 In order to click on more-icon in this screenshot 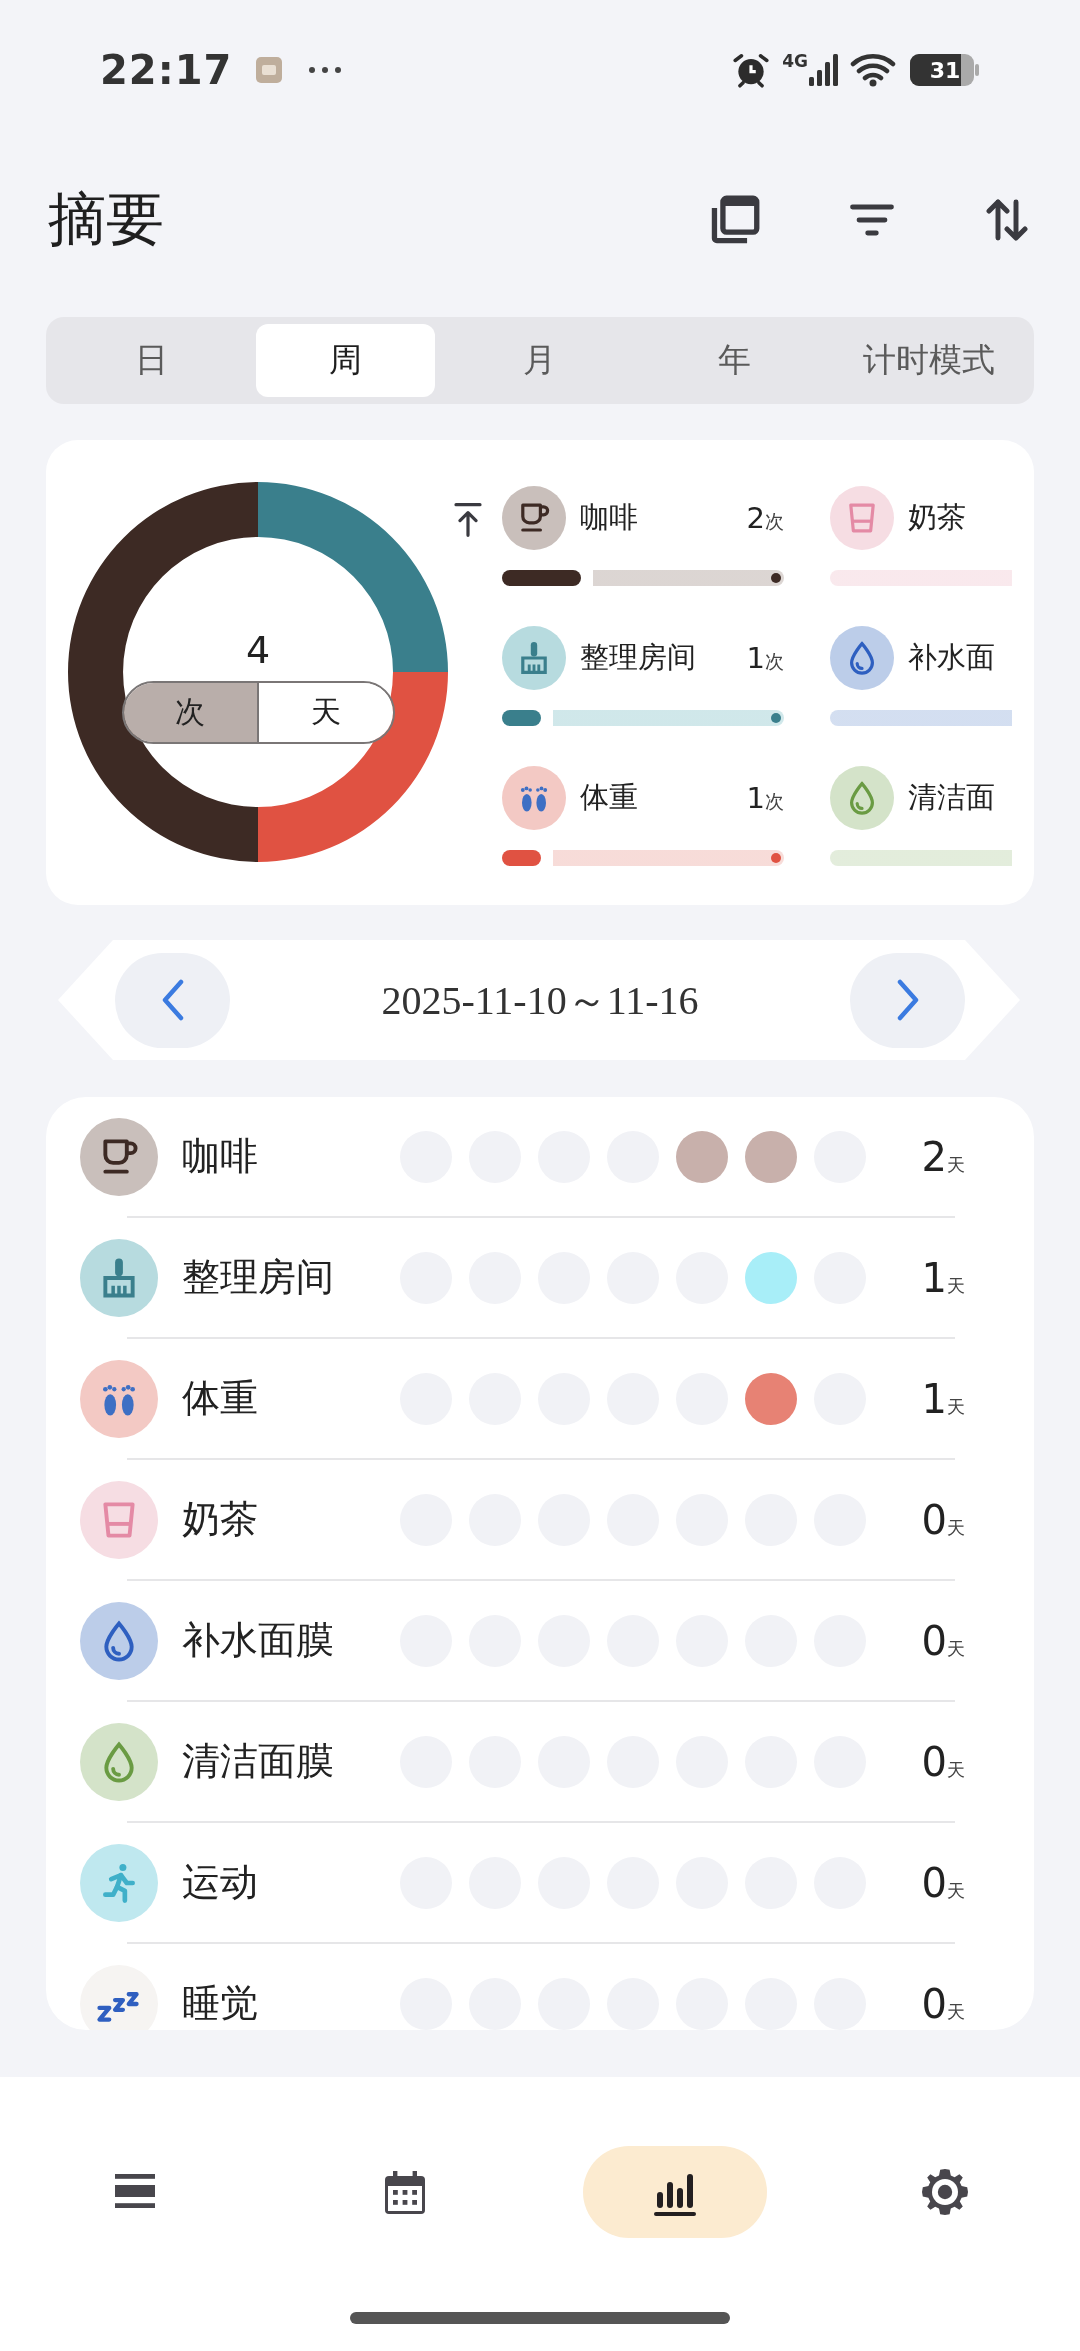, I will do `click(325, 70)`.